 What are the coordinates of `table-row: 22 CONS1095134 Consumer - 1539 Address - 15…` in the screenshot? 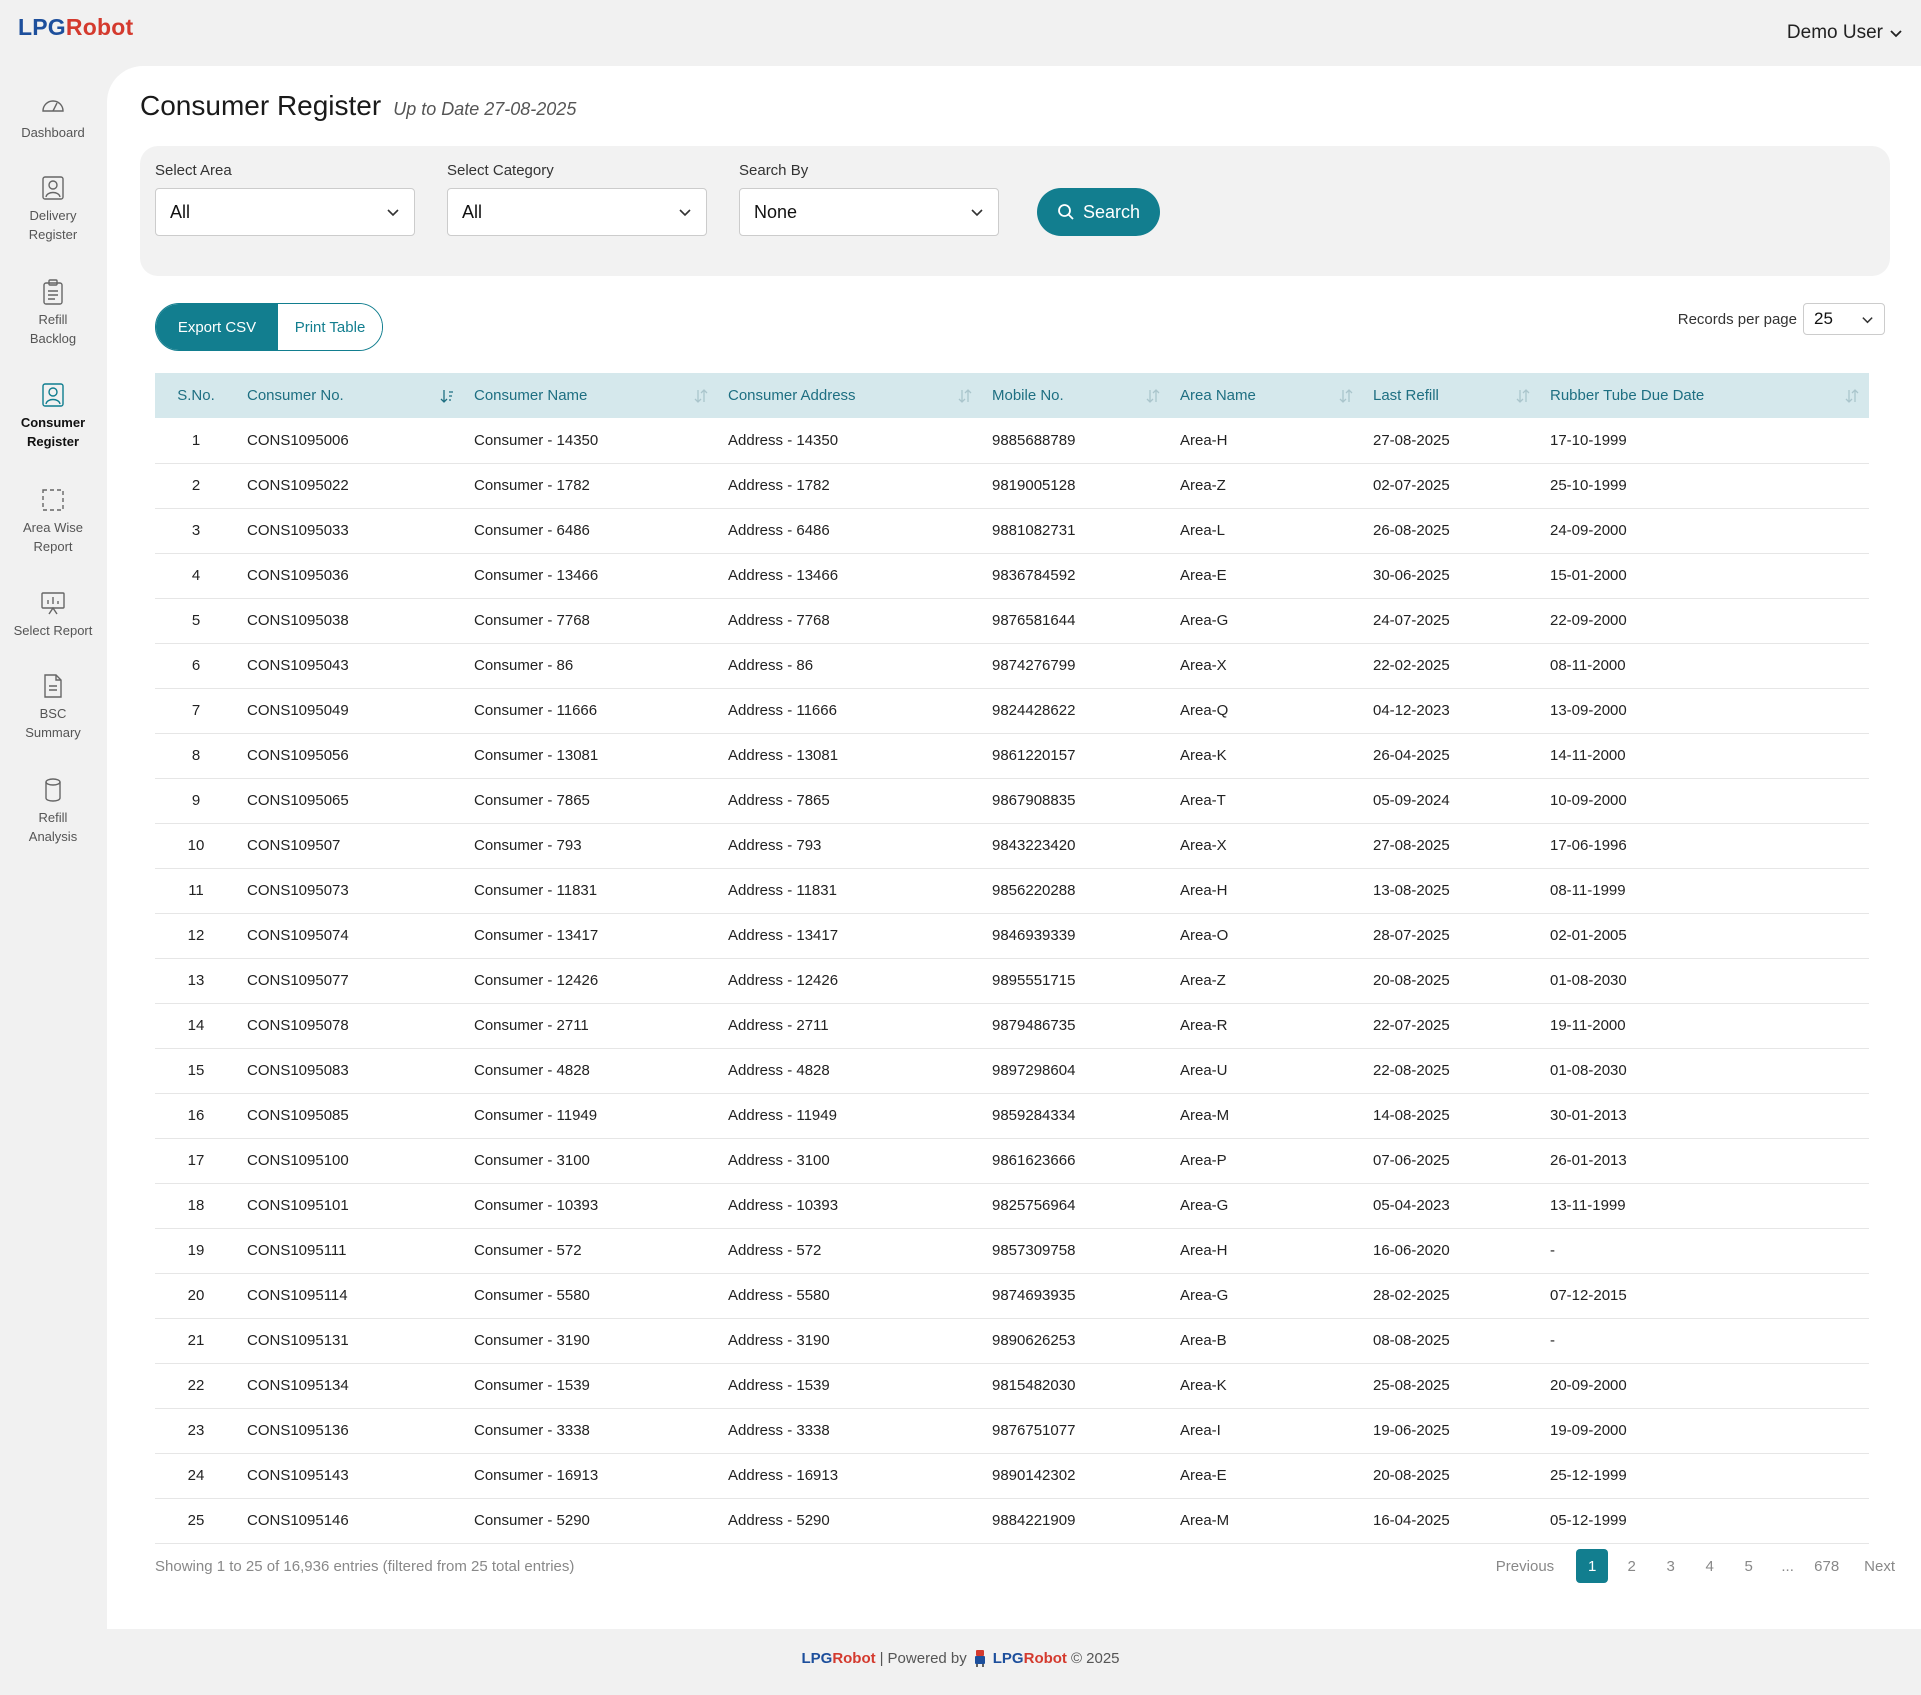 It's located at (1012, 1385).